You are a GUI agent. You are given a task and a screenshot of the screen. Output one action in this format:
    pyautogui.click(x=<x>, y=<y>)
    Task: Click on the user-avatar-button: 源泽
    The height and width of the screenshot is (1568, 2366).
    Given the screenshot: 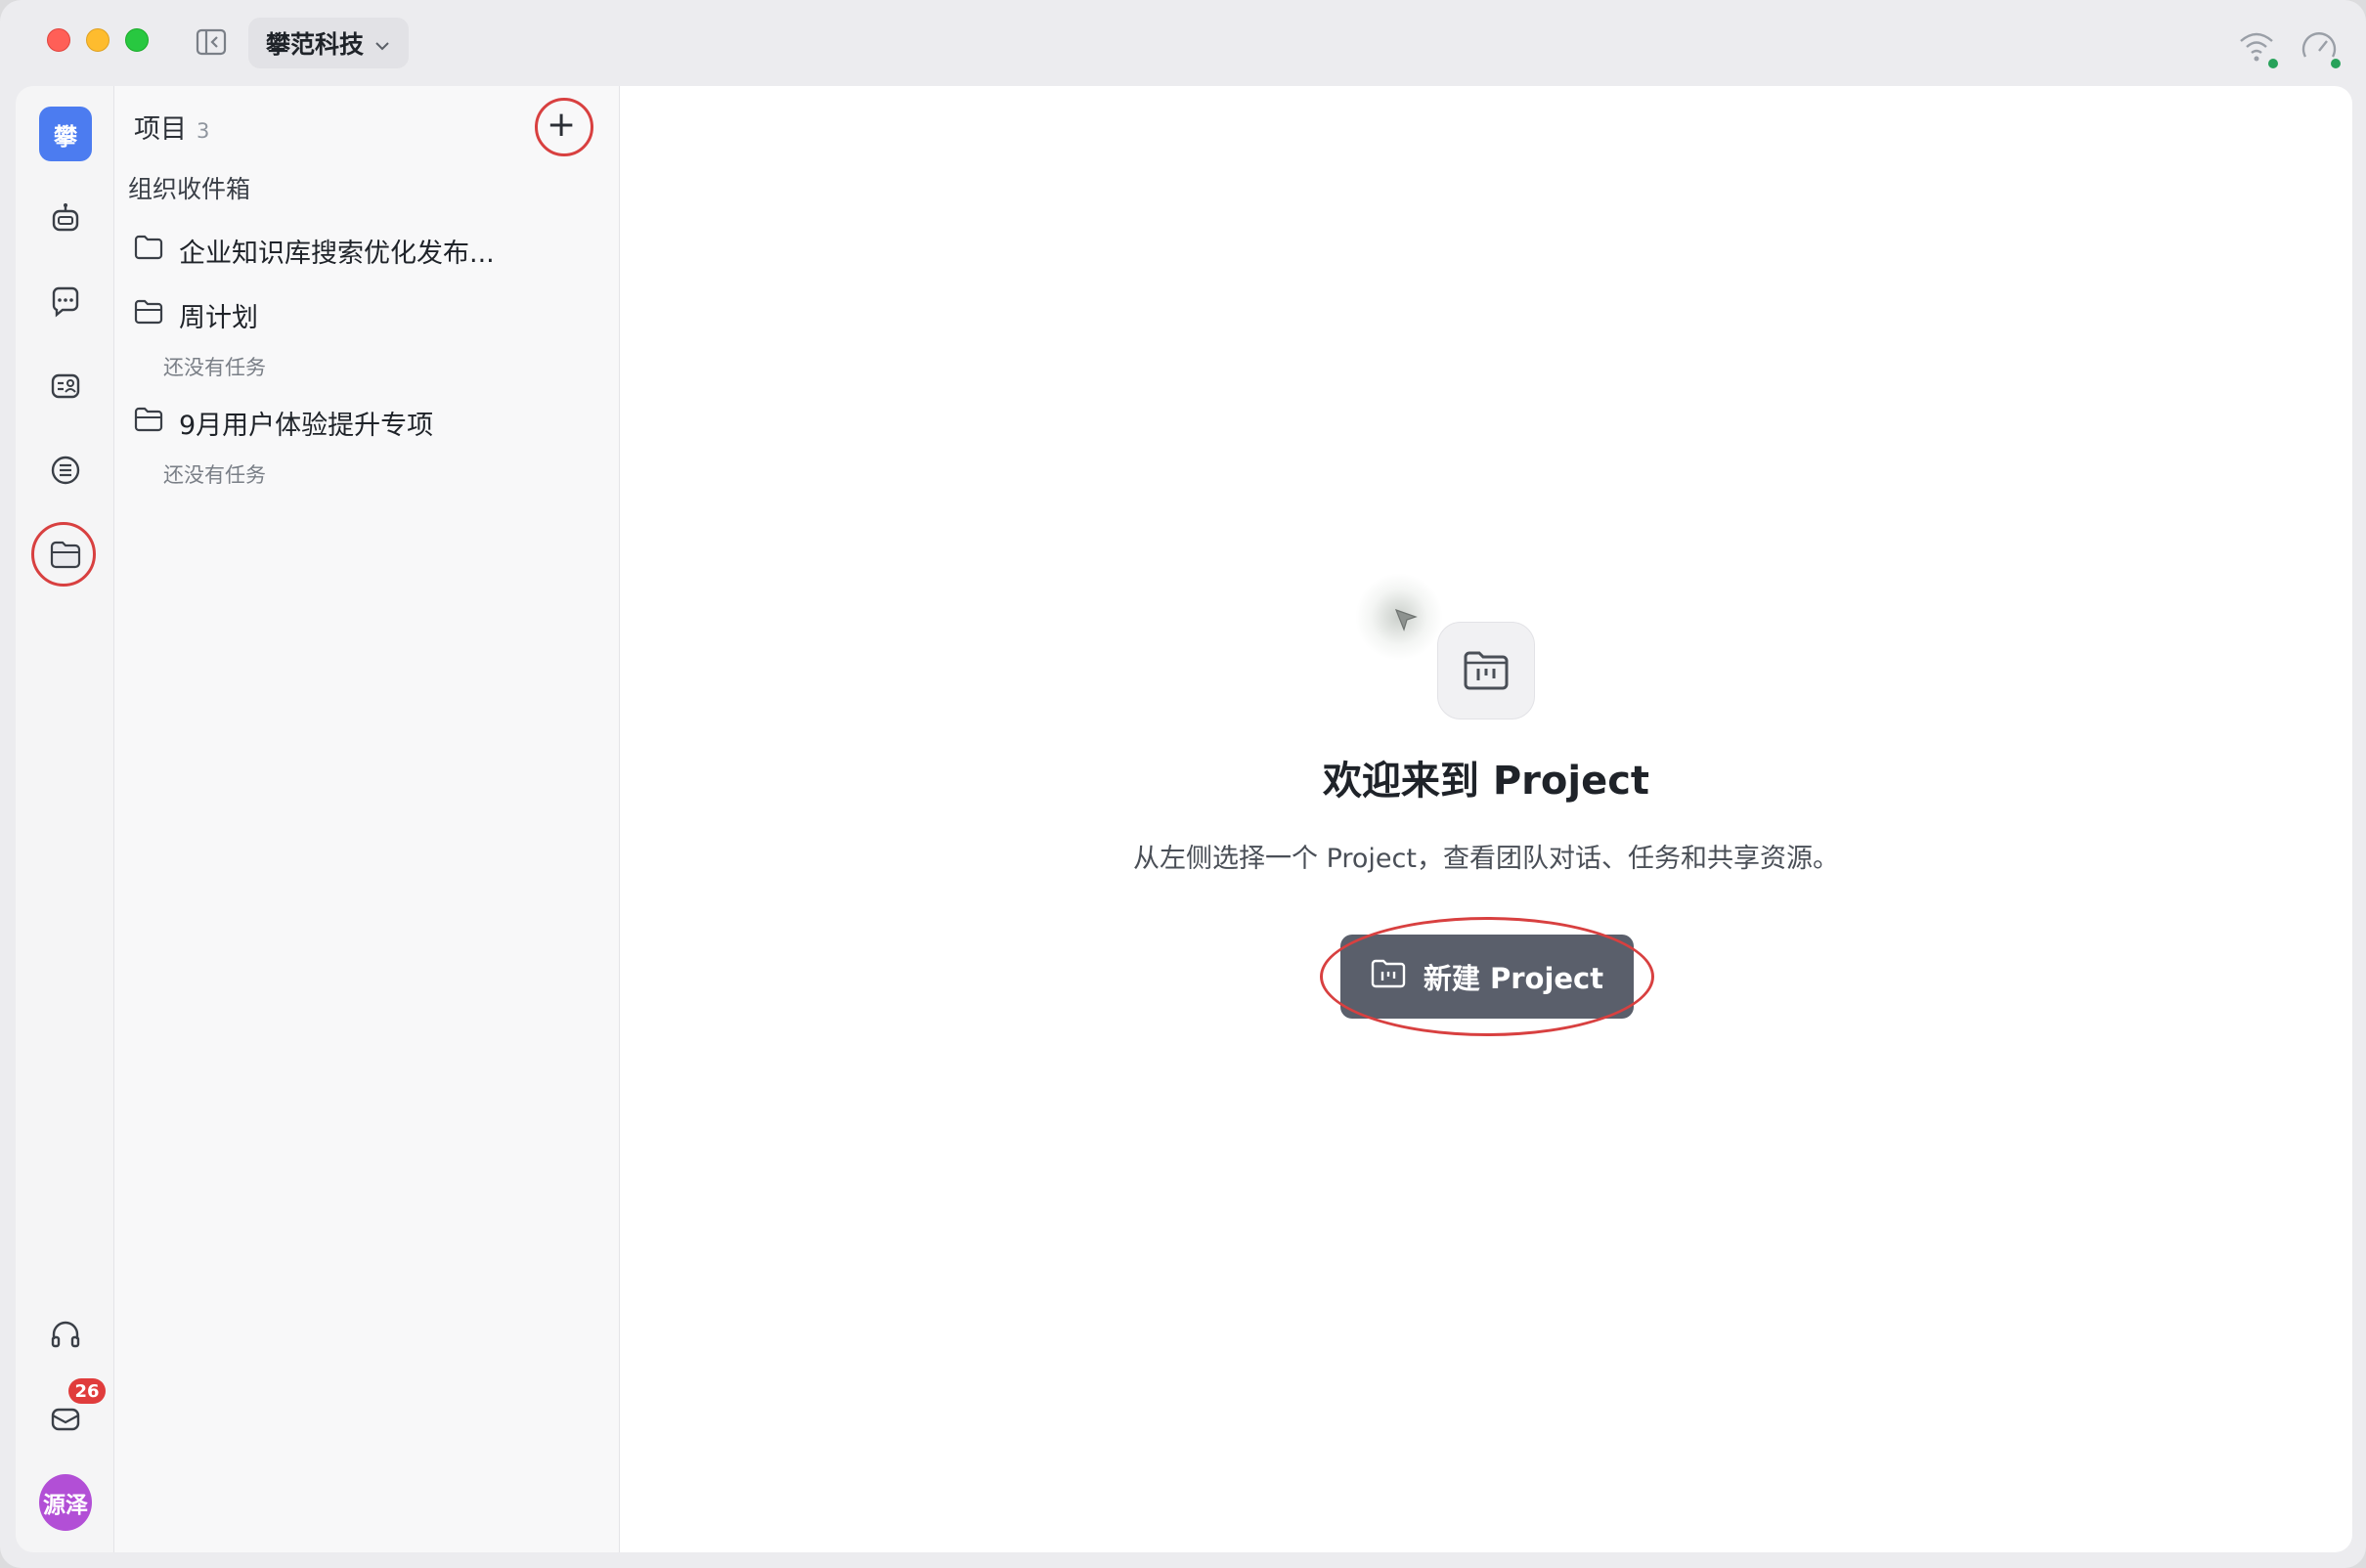 What is the action you would take?
    pyautogui.click(x=65, y=1502)
    